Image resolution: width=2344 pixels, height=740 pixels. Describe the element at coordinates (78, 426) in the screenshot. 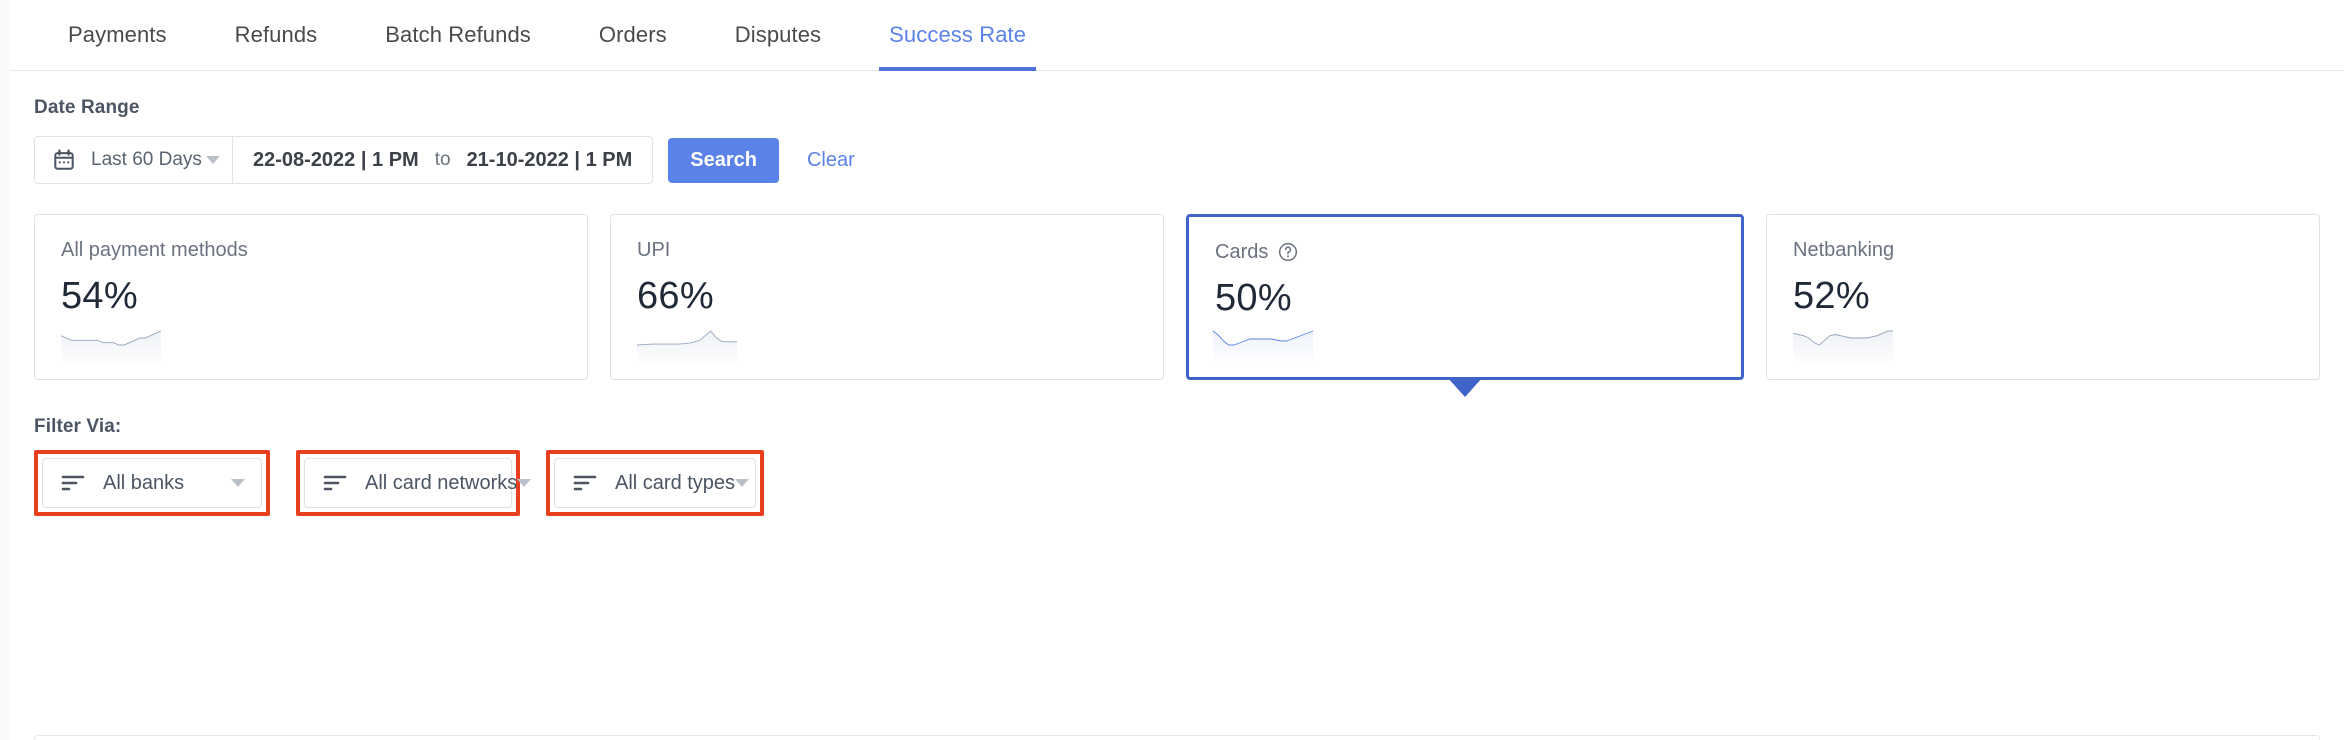

I see `filter-via-label: Filter Via:` at that location.